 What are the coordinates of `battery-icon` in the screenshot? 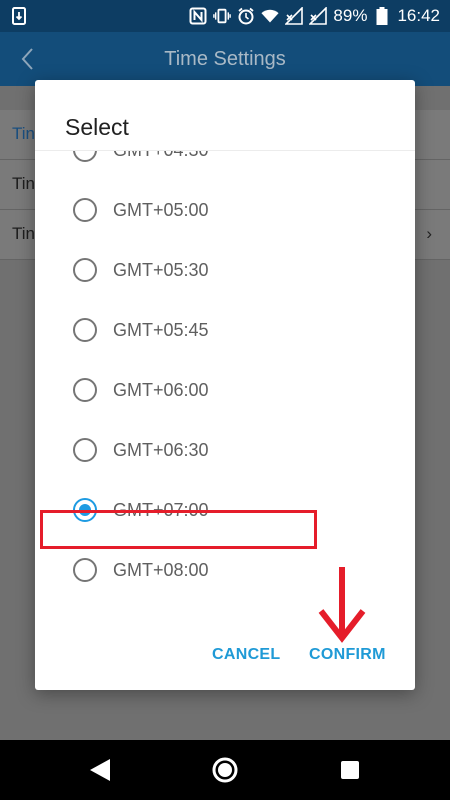 It's located at (382, 16).